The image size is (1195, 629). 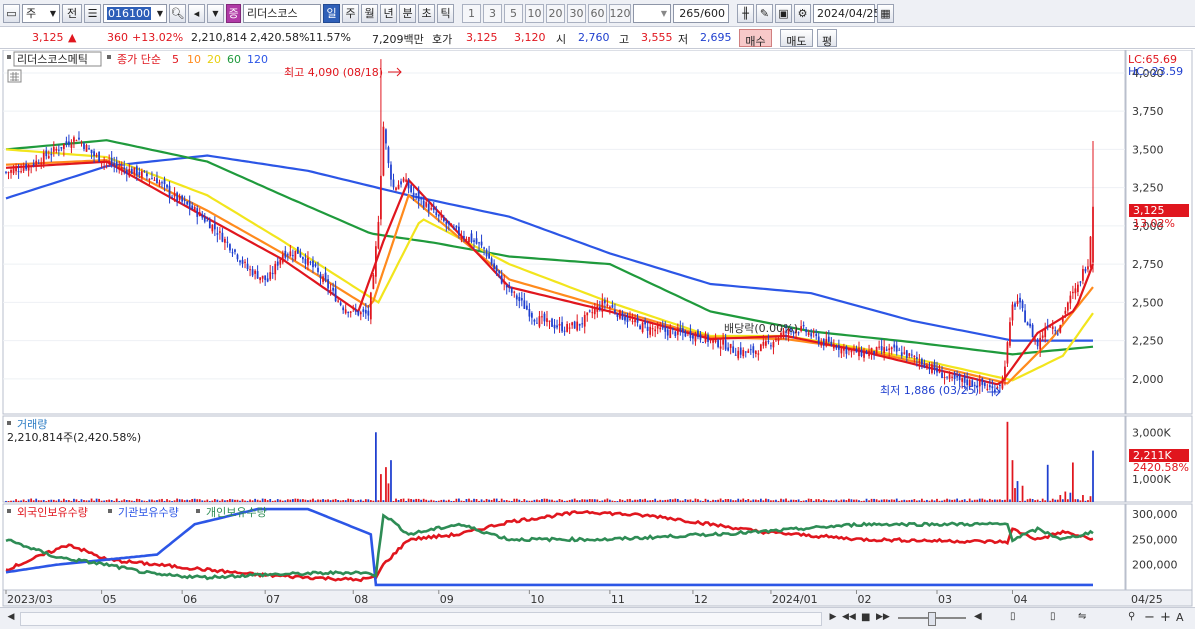 What do you see at coordinates (597, 13) in the screenshot?
I see `interval-60: 60` at bounding box center [597, 13].